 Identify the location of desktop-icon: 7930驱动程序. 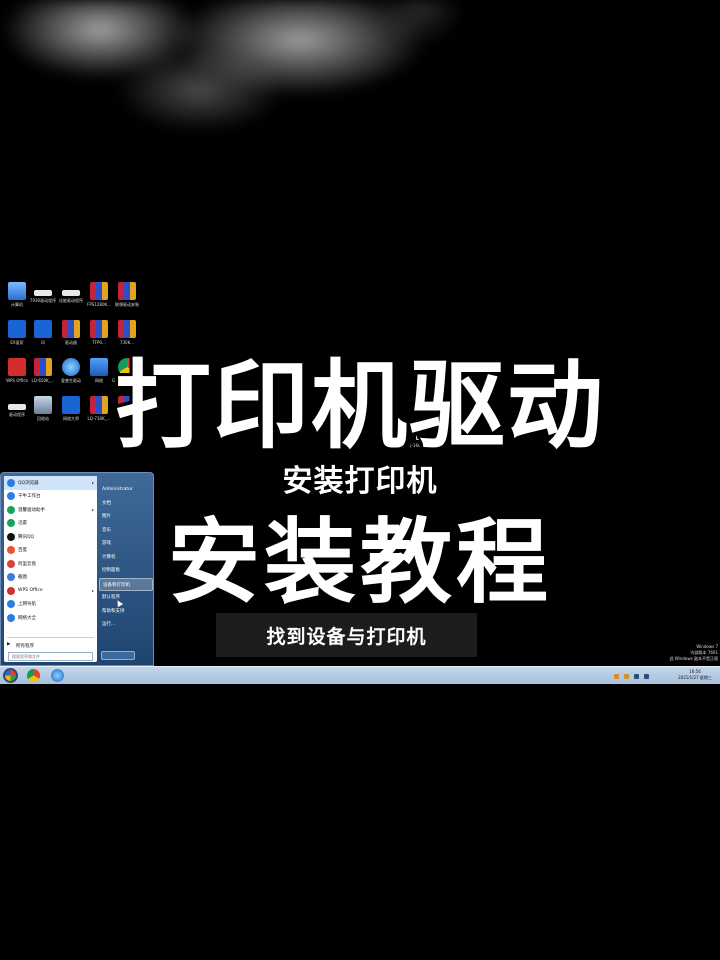
(43, 292).